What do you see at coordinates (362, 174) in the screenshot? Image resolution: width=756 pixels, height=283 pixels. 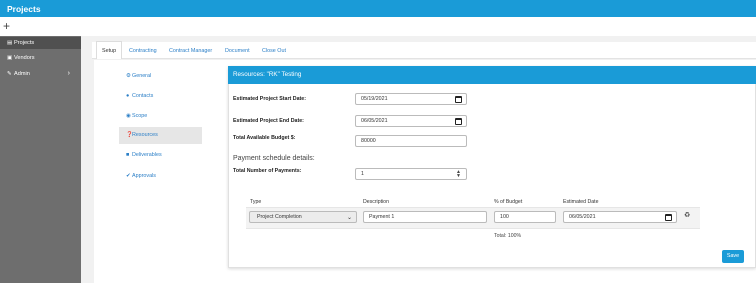 I see `num-payments-value: 1` at bounding box center [362, 174].